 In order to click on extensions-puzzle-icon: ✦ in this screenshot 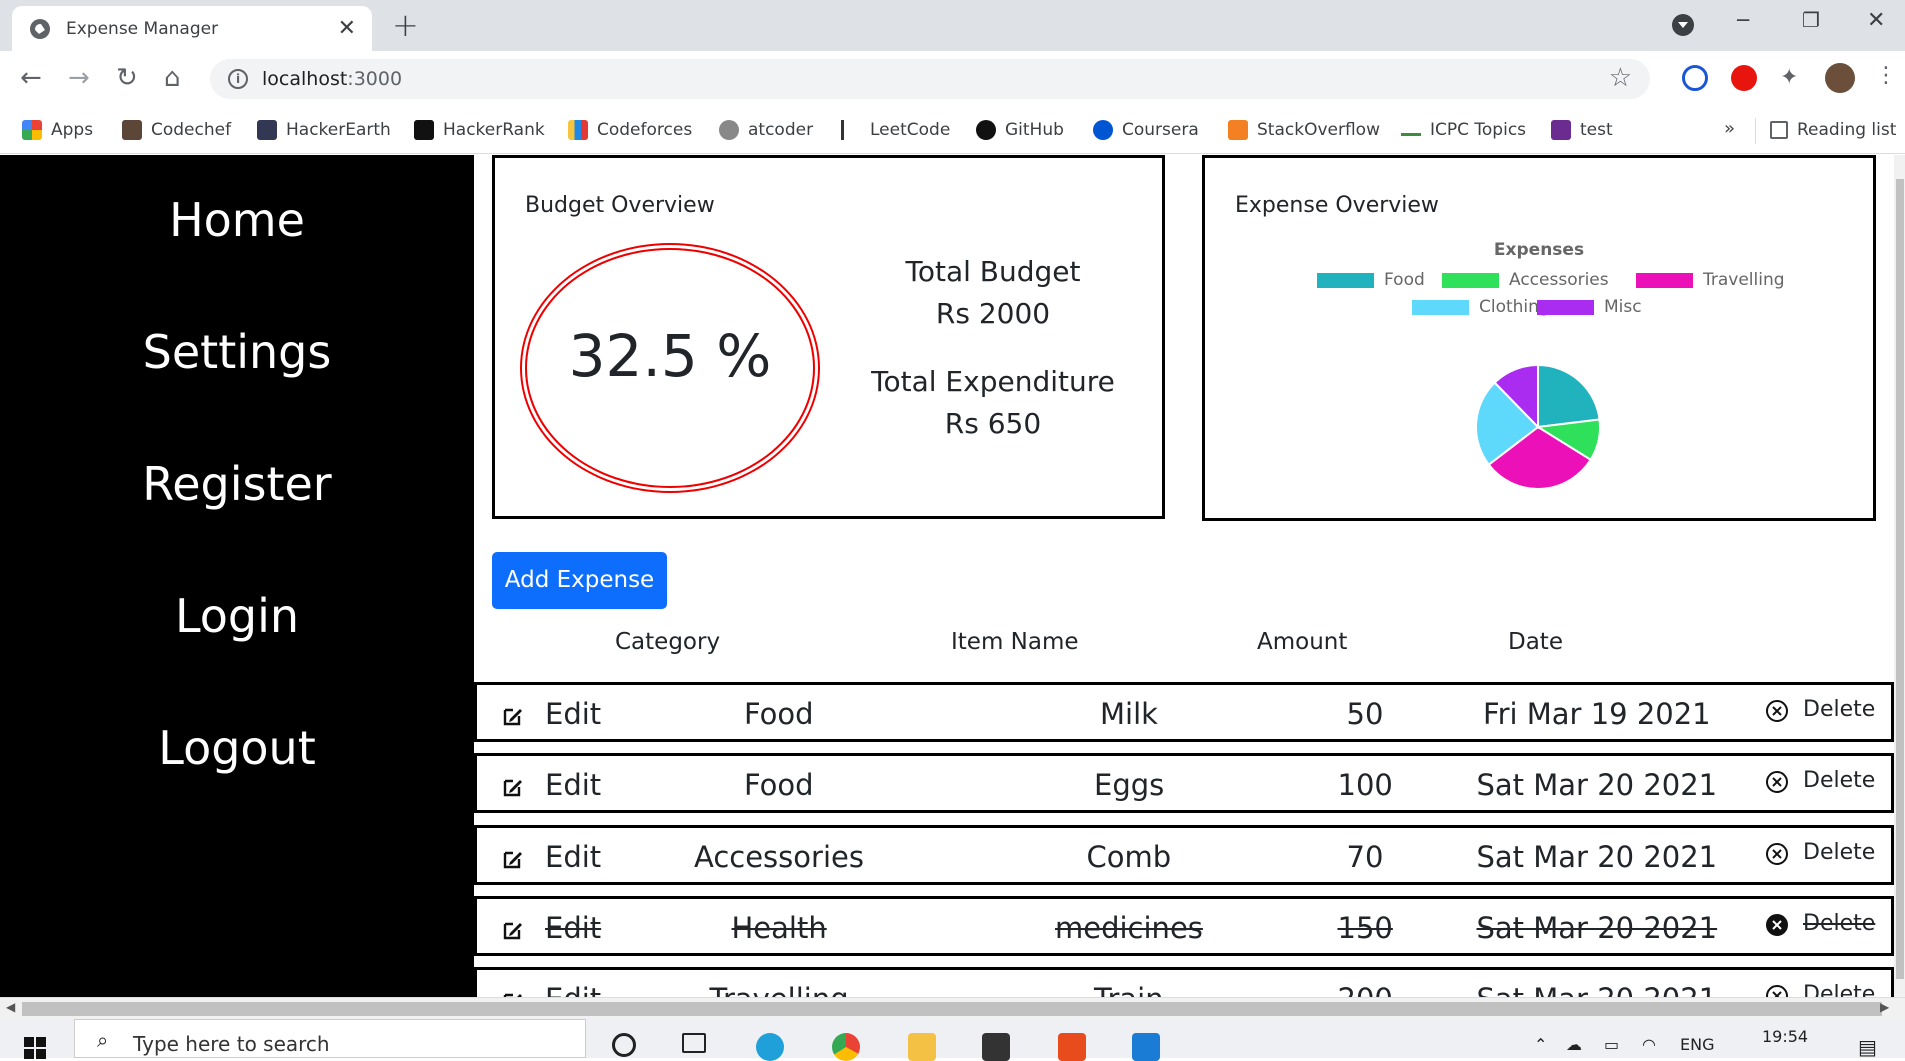, I will do `click(1793, 78)`.